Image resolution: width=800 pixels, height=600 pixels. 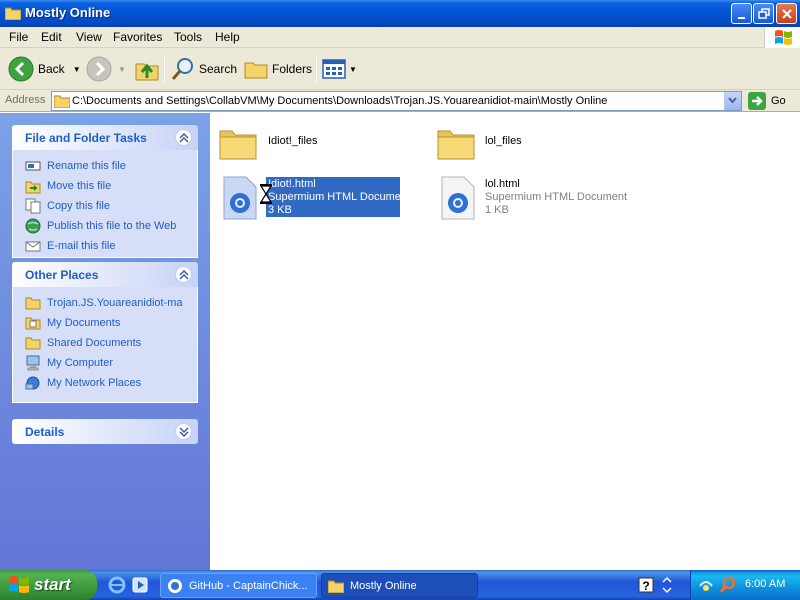 I want to click on search-button: Search, so click(x=203, y=69).